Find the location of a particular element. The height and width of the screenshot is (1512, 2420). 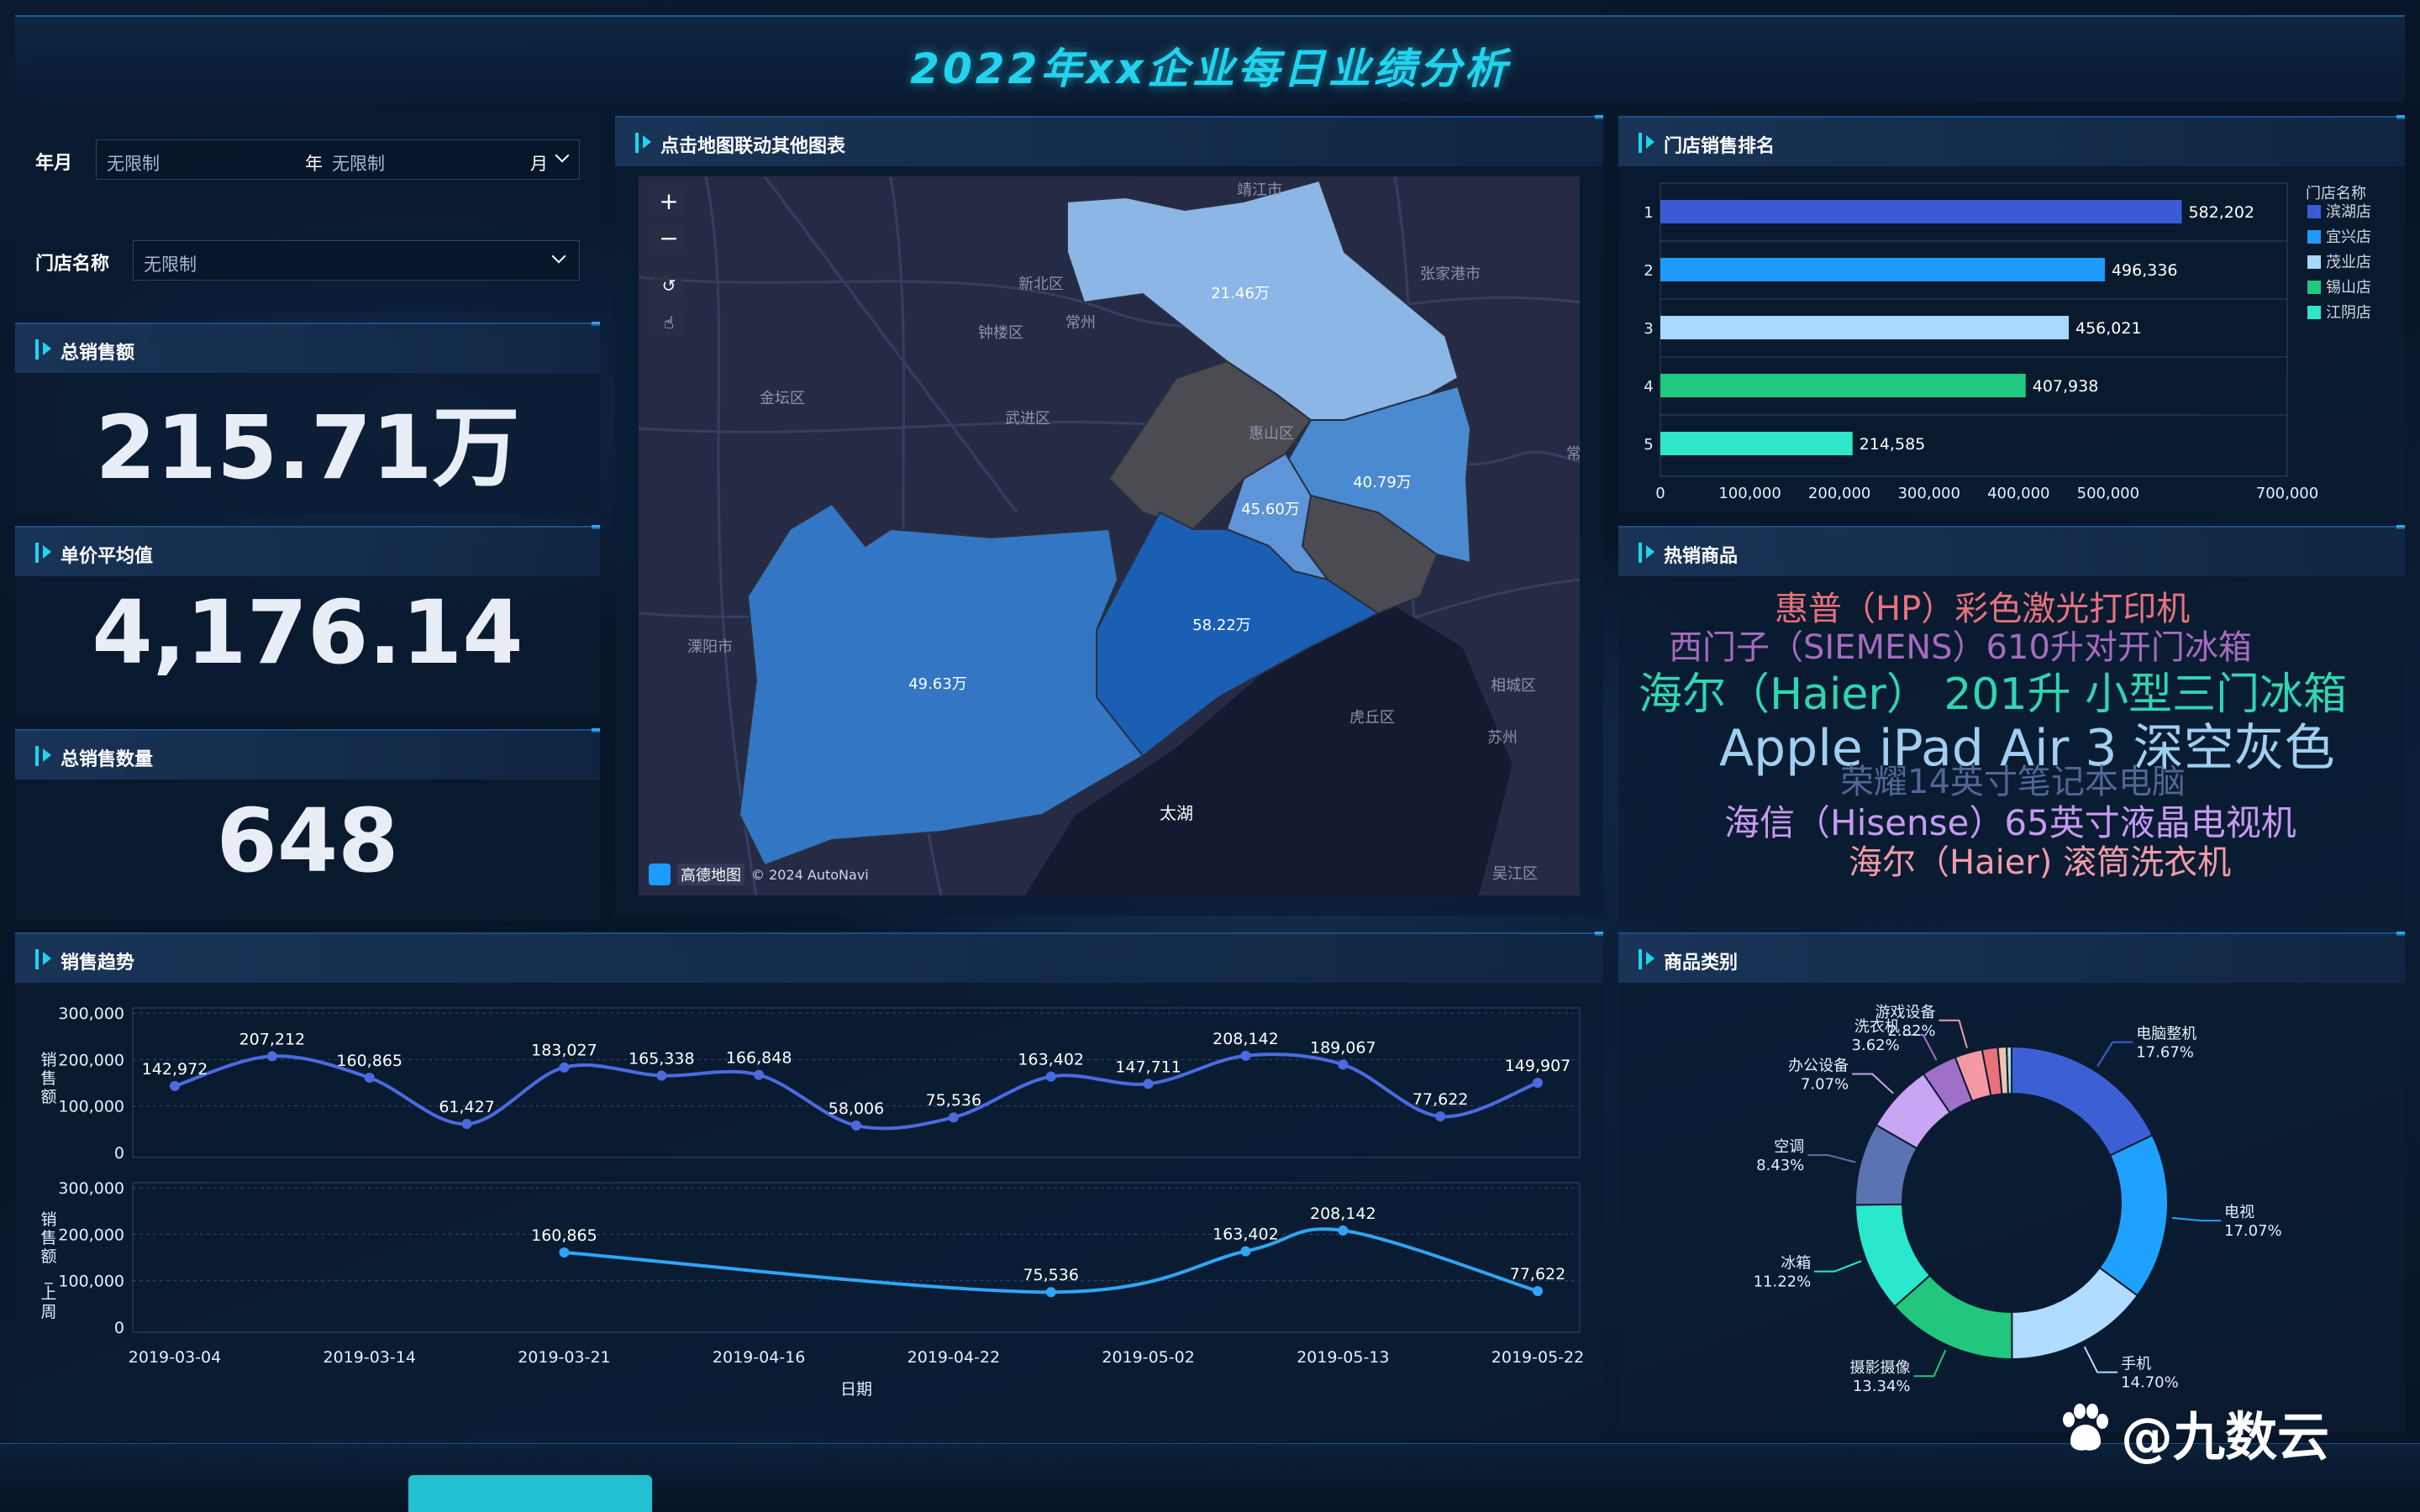

rank-label: 3 is located at coordinates (1649, 329).